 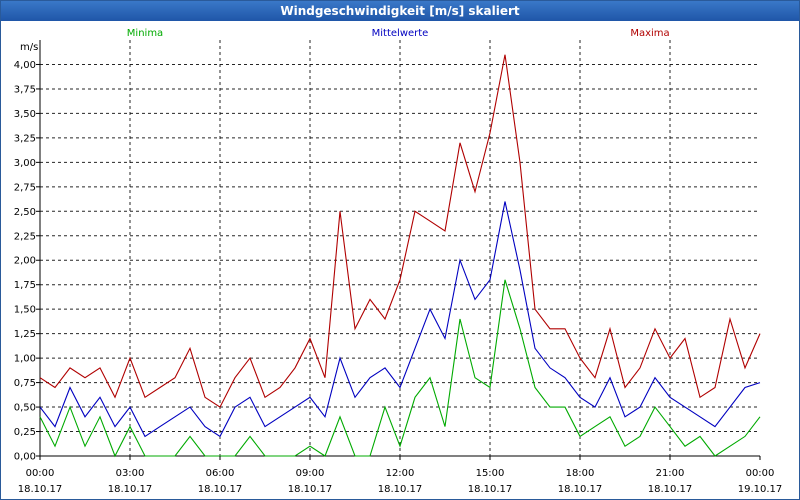 What do you see at coordinates (400, 473) in the screenshot?
I see `x-tick-time-label: 12:00` at bounding box center [400, 473].